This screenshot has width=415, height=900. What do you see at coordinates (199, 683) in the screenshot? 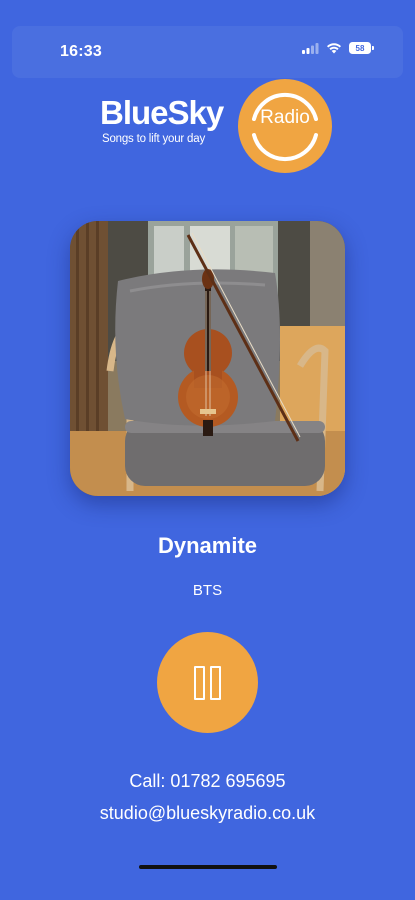
I see `pause-bar-left` at bounding box center [199, 683].